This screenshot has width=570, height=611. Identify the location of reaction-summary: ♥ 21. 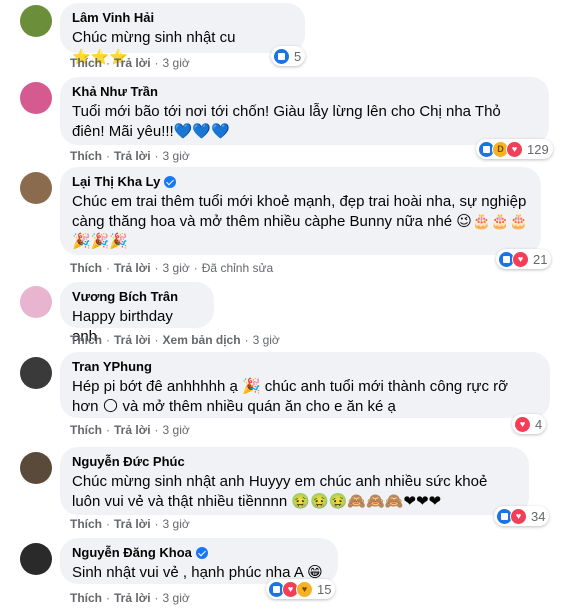
(524, 259).